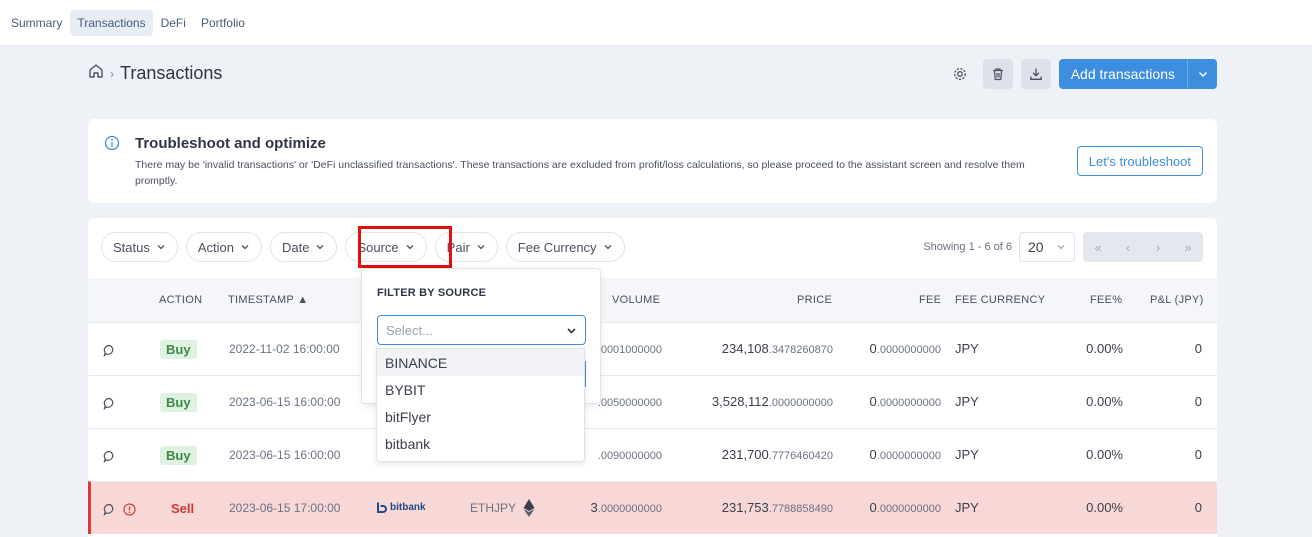  I want to click on warning-icon, so click(129, 512).